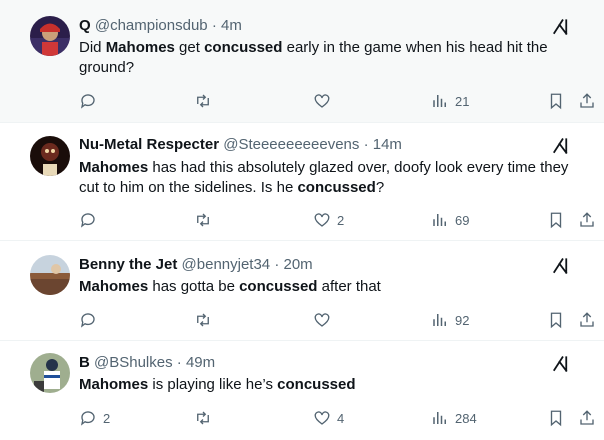 This screenshot has height=440, width=604. Describe the element at coordinates (188, 187) in the screenshot. I see `tweet-text-segment: cut to him on the sidelines. Is he` at that location.